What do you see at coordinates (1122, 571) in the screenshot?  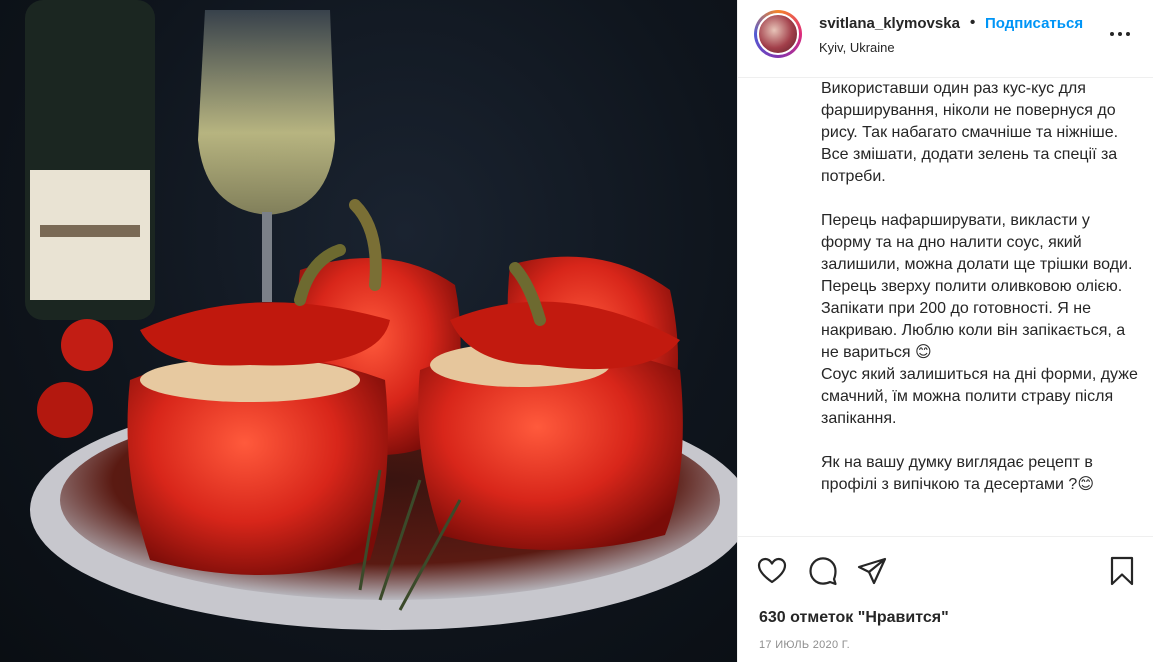 I see `bookmark-icon` at bounding box center [1122, 571].